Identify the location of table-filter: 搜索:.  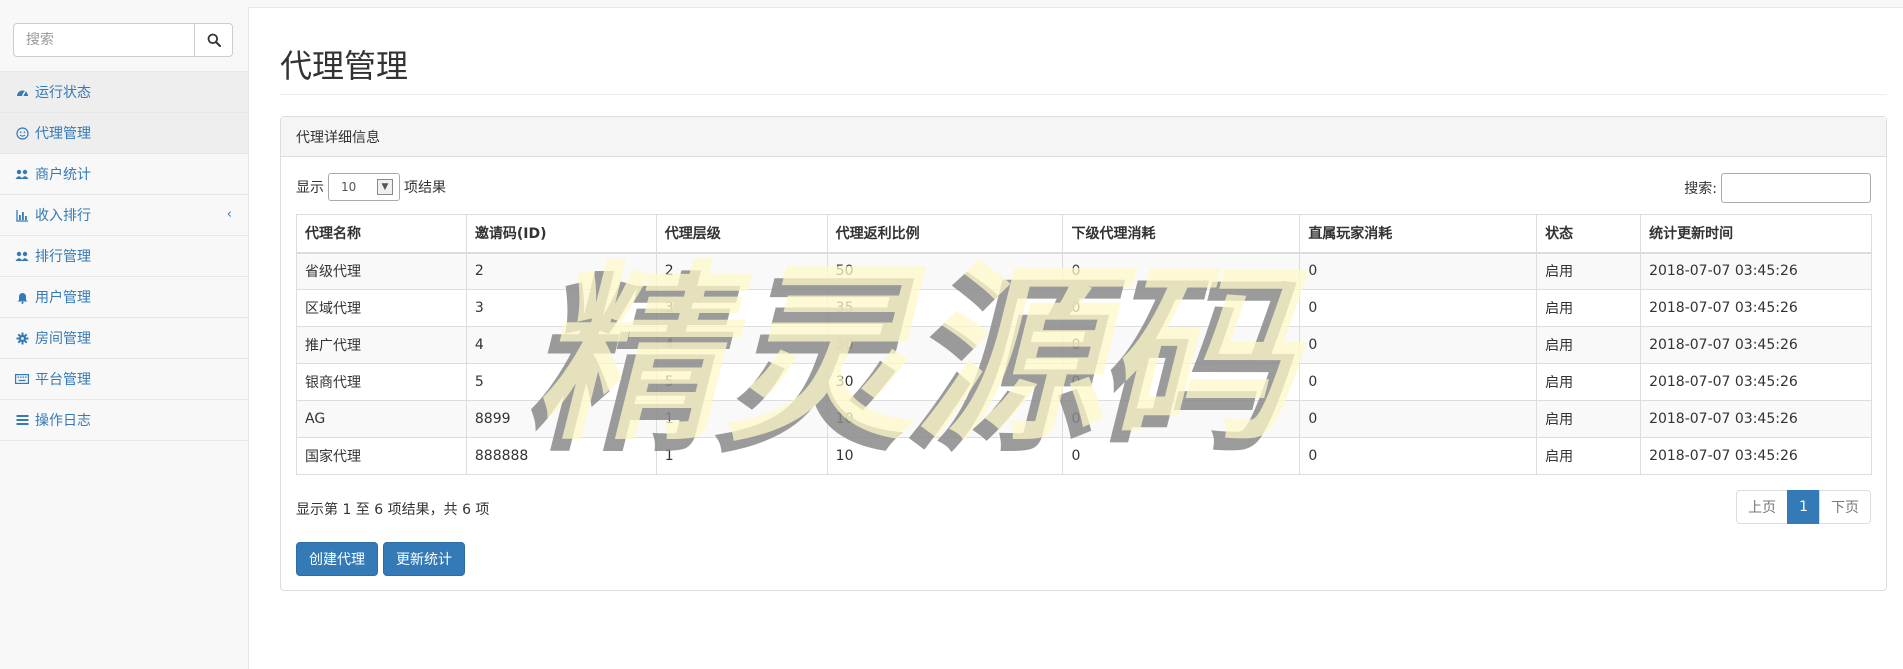
(1777, 188).